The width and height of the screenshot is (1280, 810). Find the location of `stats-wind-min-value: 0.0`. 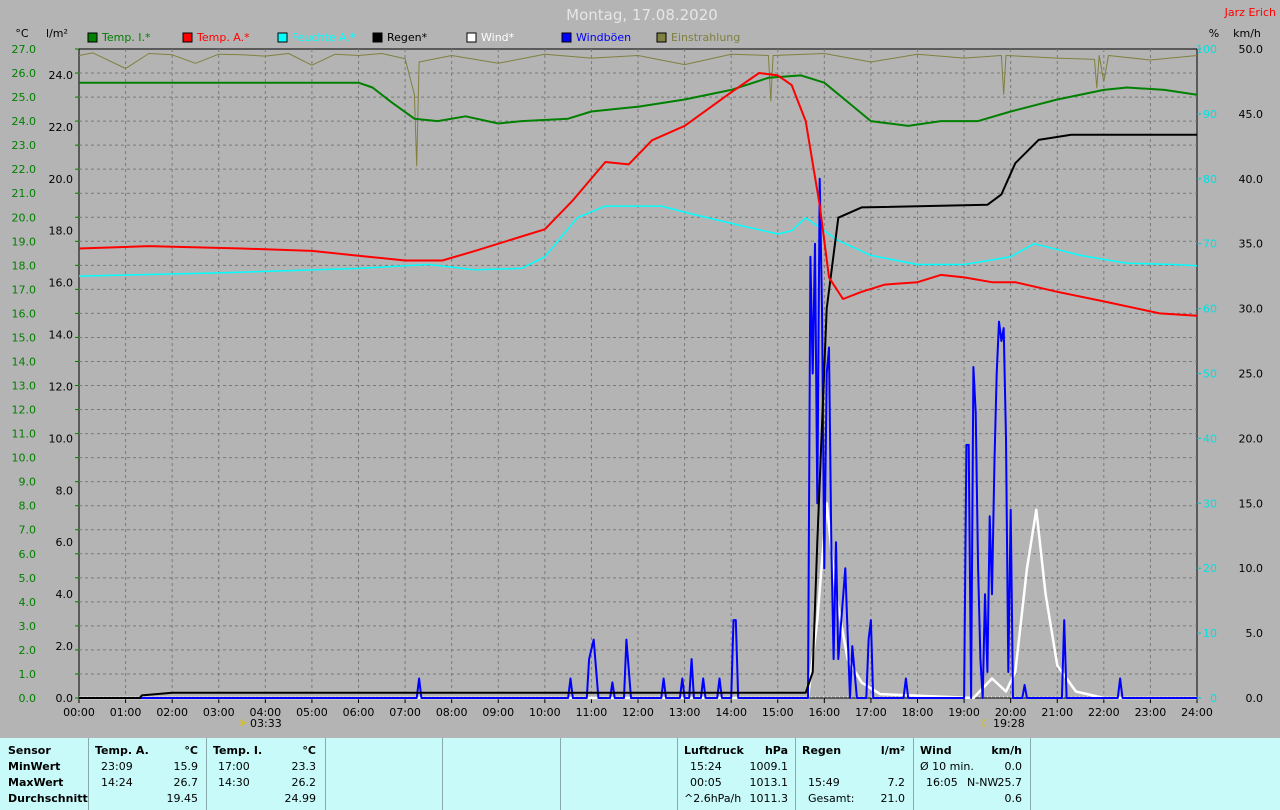

stats-wind-min-value: 0.0 is located at coordinates (1013, 766).